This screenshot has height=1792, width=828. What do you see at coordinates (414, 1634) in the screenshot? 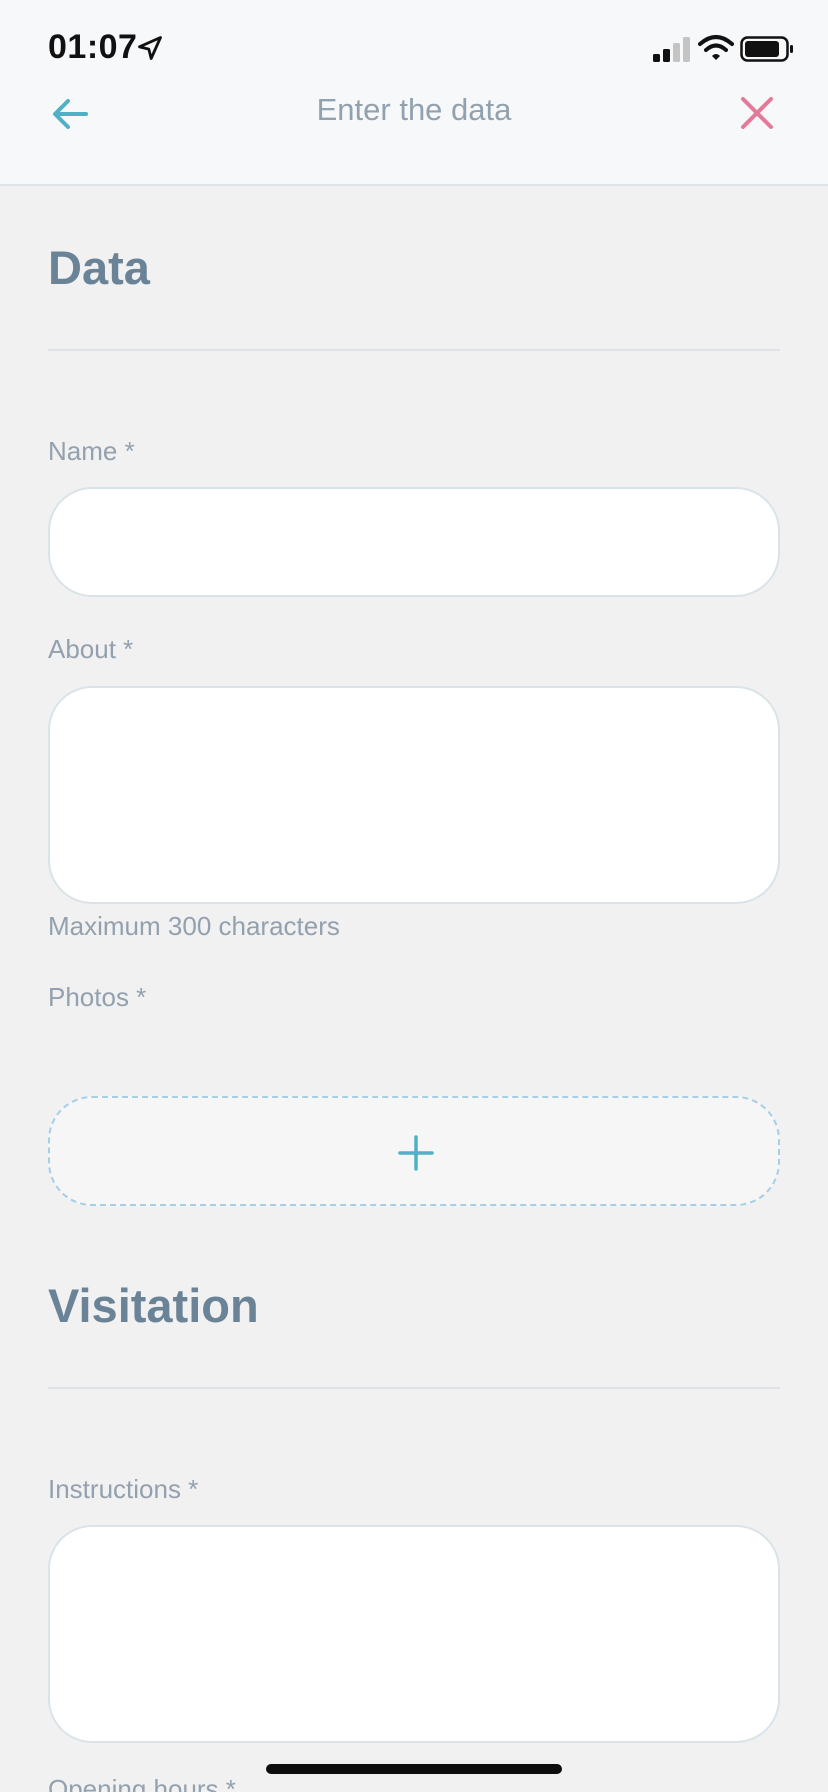
I see `instructions-textarea` at bounding box center [414, 1634].